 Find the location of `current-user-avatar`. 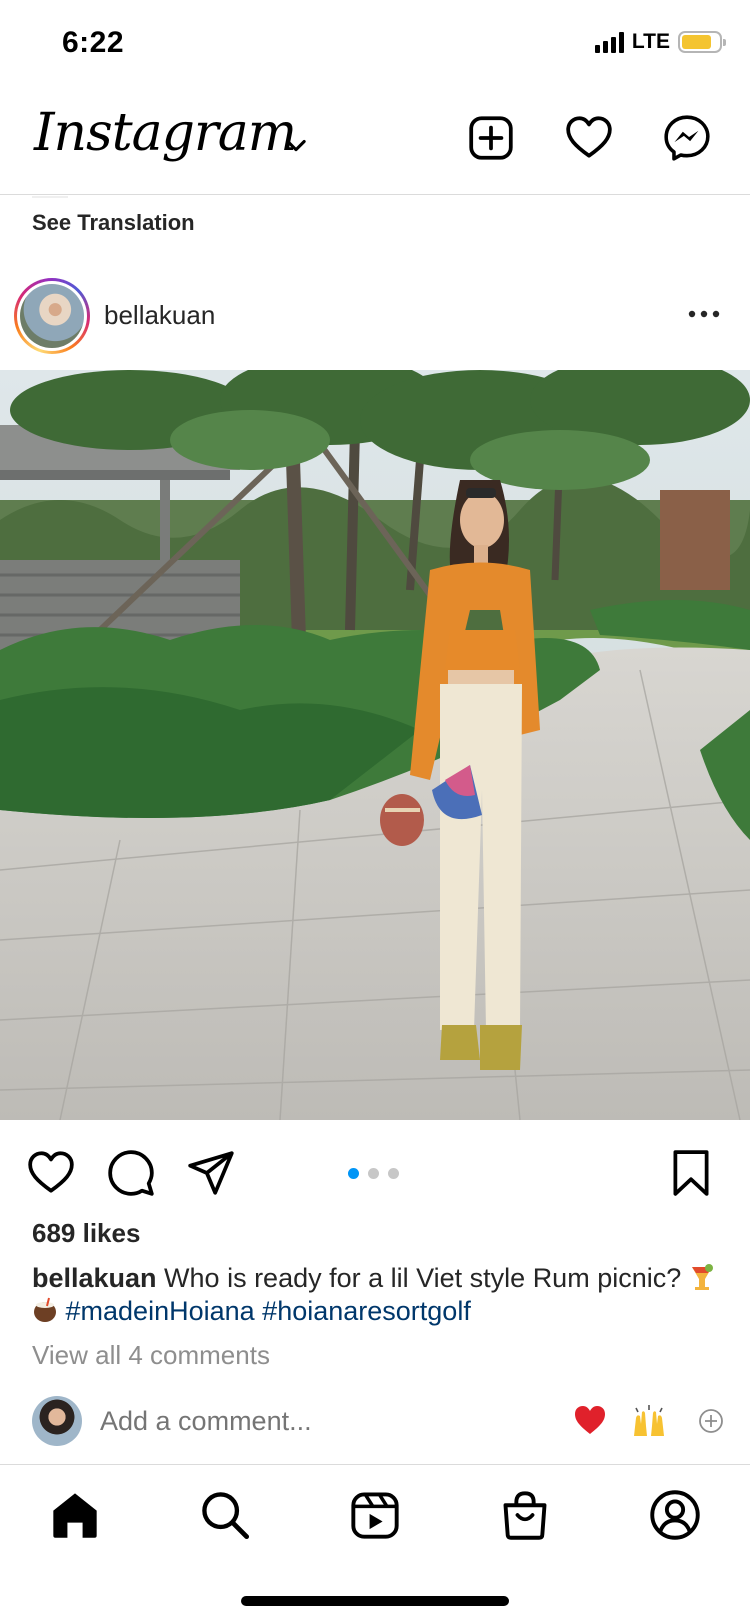

current-user-avatar is located at coordinates (57, 1421).